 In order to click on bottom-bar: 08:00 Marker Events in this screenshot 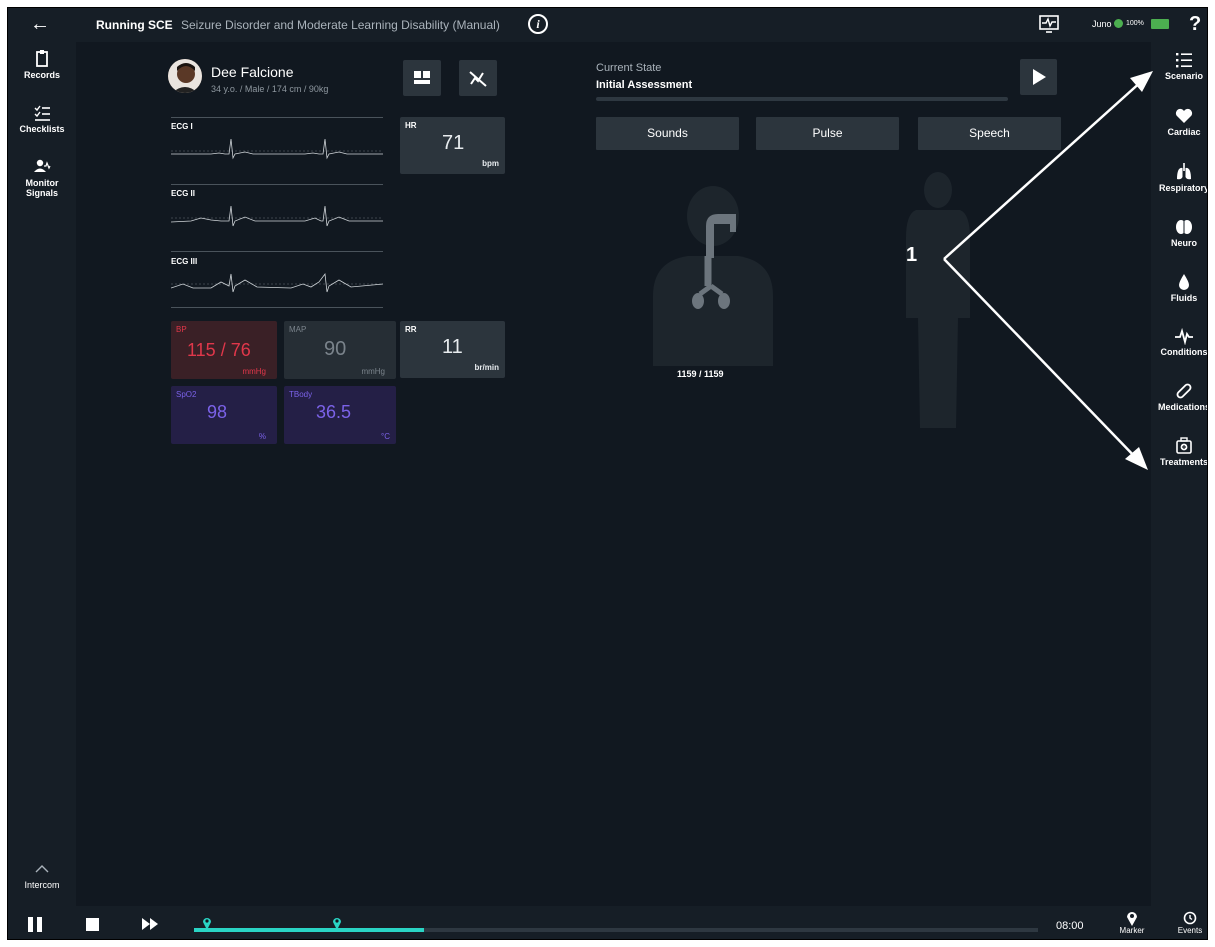, I will do `click(607, 922)`.